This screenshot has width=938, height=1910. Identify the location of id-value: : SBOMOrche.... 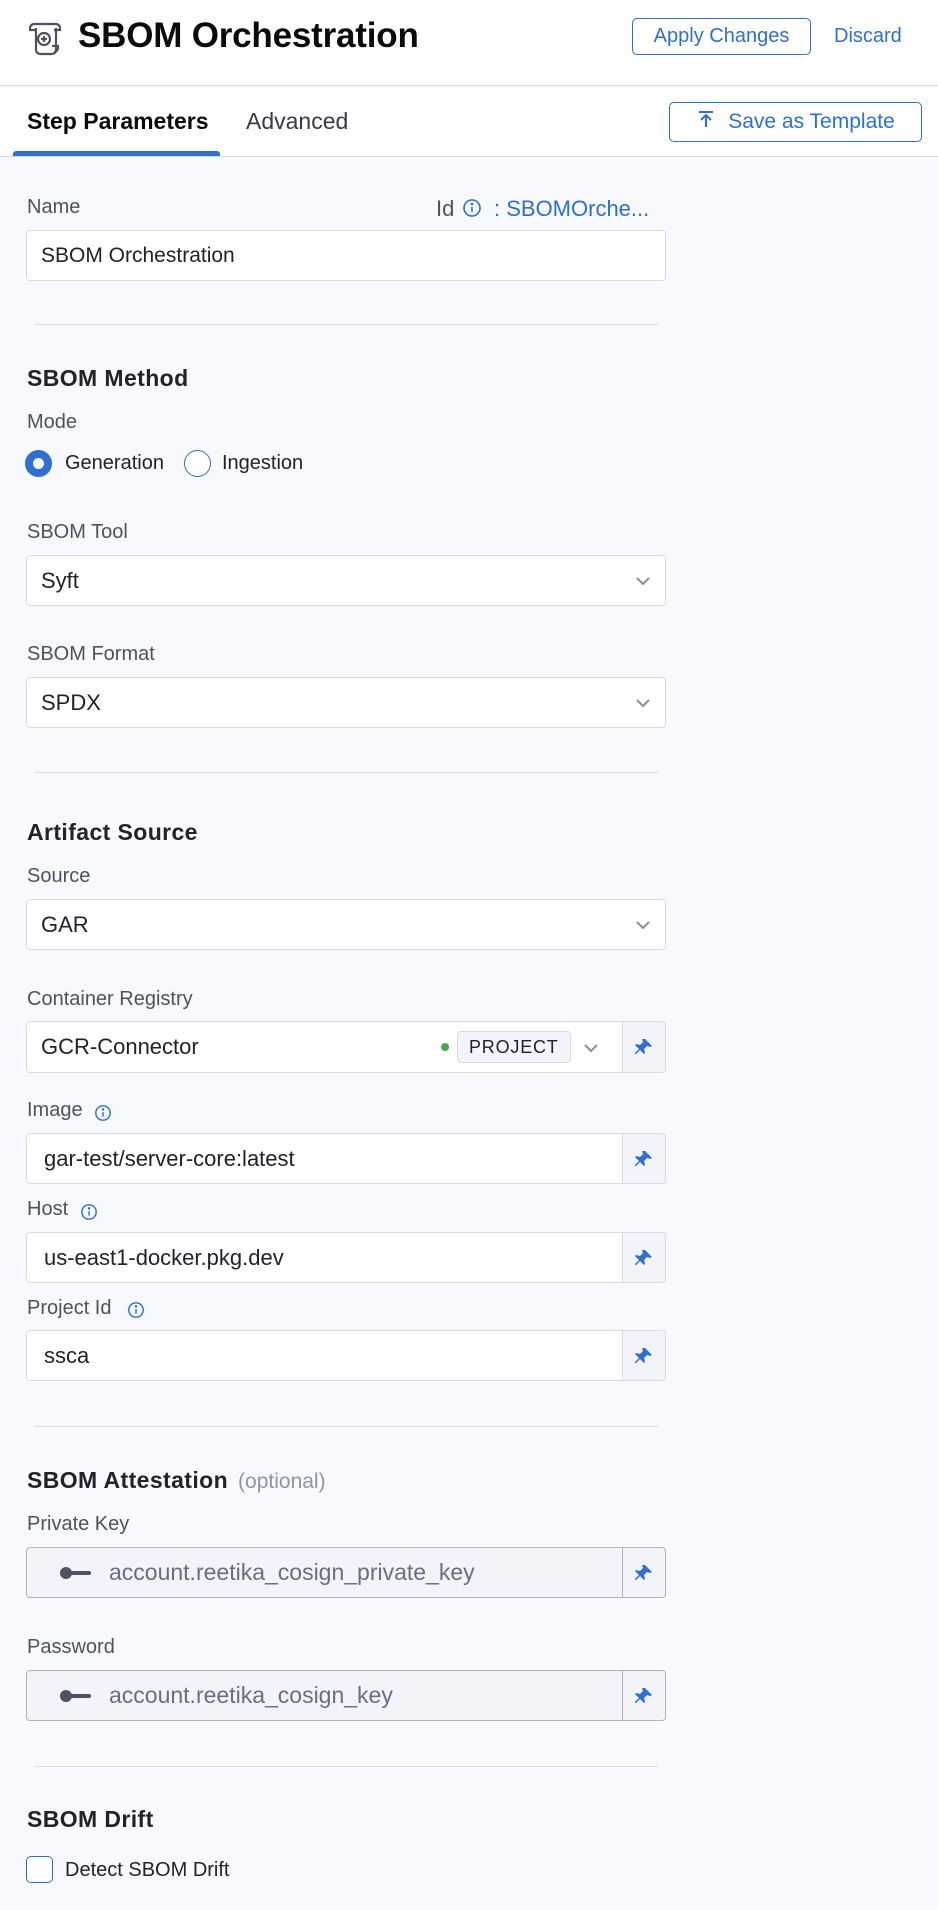
(571, 209).